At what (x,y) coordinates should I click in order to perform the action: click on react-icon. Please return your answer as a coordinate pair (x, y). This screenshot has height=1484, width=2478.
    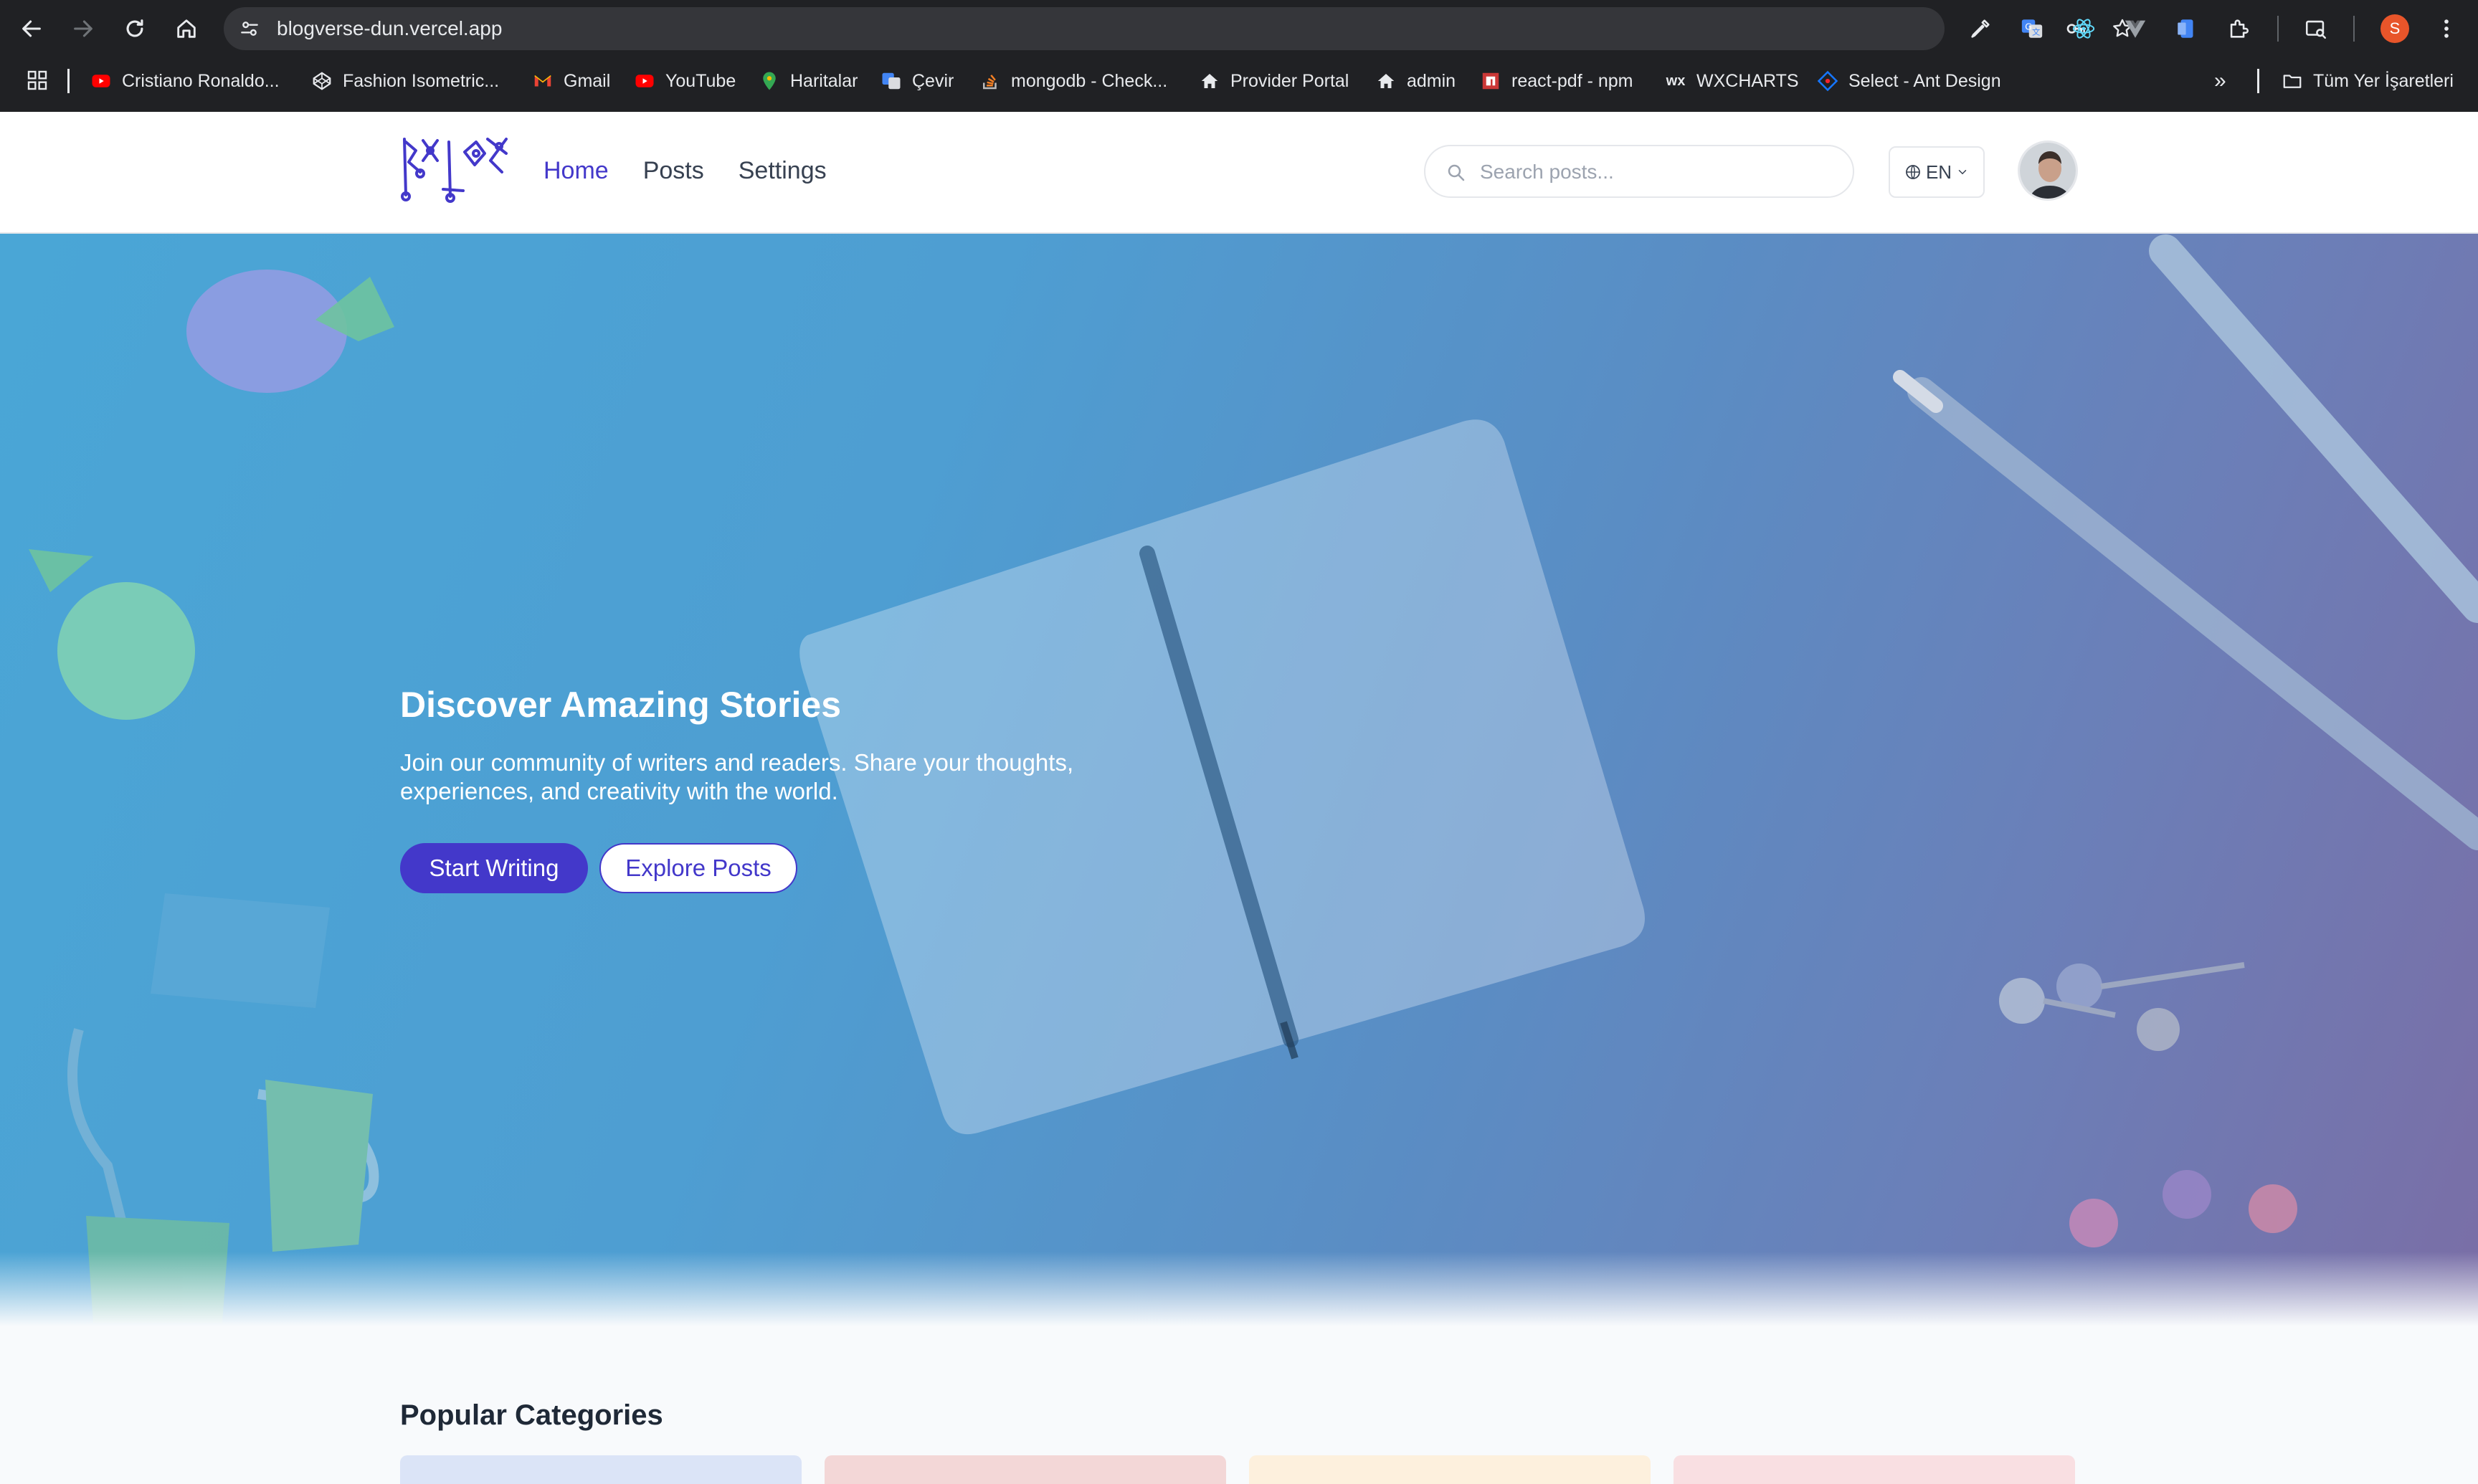
    Looking at the image, I should click on (2083, 29).